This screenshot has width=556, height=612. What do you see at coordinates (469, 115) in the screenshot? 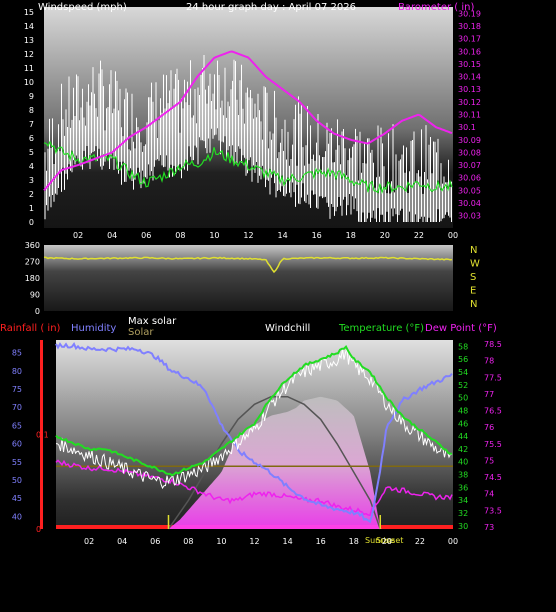
I see `barometer-tick-label: 30.11` at bounding box center [469, 115].